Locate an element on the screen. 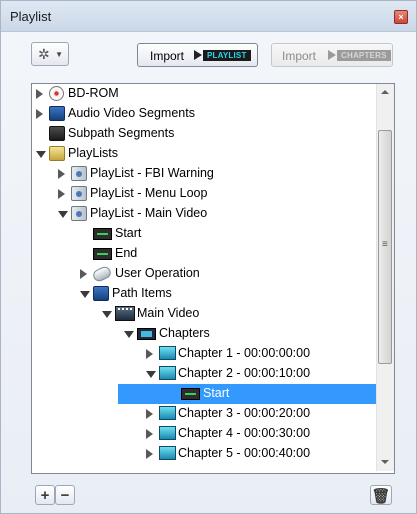 The width and height of the screenshot is (417, 514). tree-row: Path Items is located at coordinates (204, 294).